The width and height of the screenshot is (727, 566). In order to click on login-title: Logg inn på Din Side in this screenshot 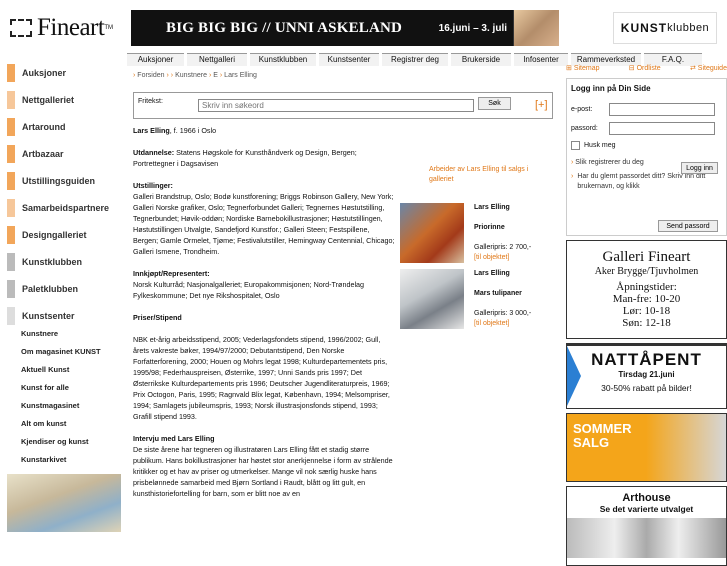, I will do `click(611, 88)`.